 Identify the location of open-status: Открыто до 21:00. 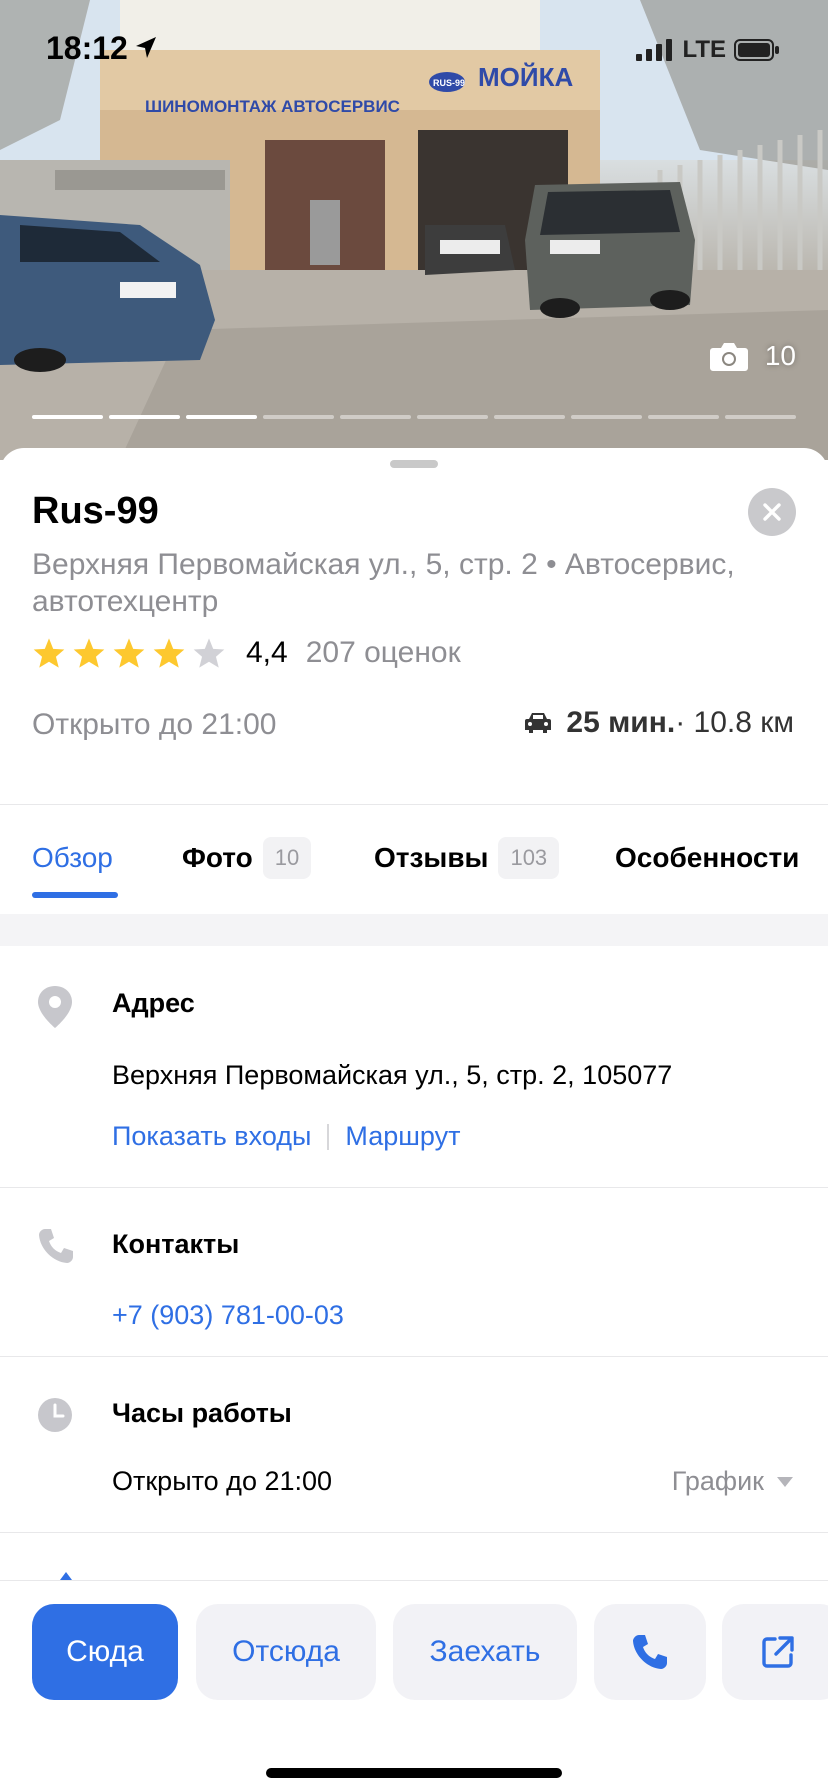
(154, 724).